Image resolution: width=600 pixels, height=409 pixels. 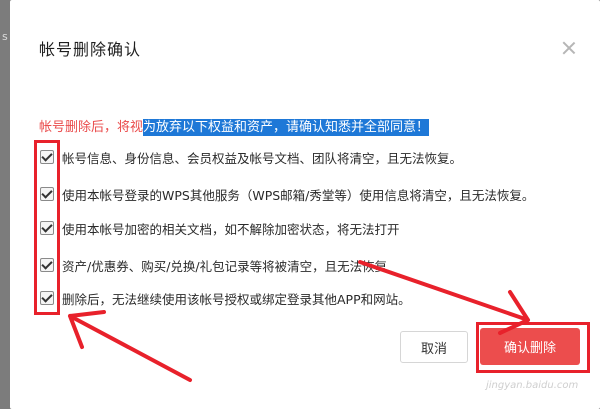 I want to click on checkbox-highlight-box, so click(x=47, y=227).